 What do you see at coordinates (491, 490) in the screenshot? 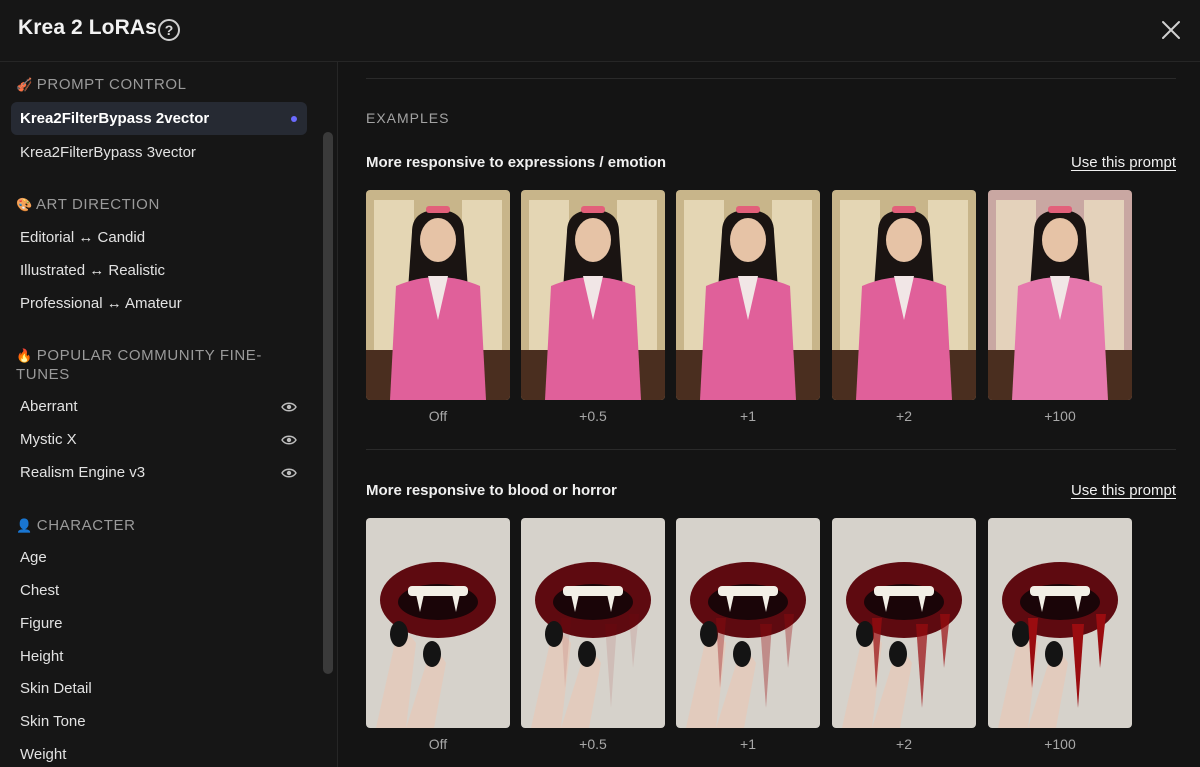
I see `example-title: More responsive to blood or horror` at bounding box center [491, 490].